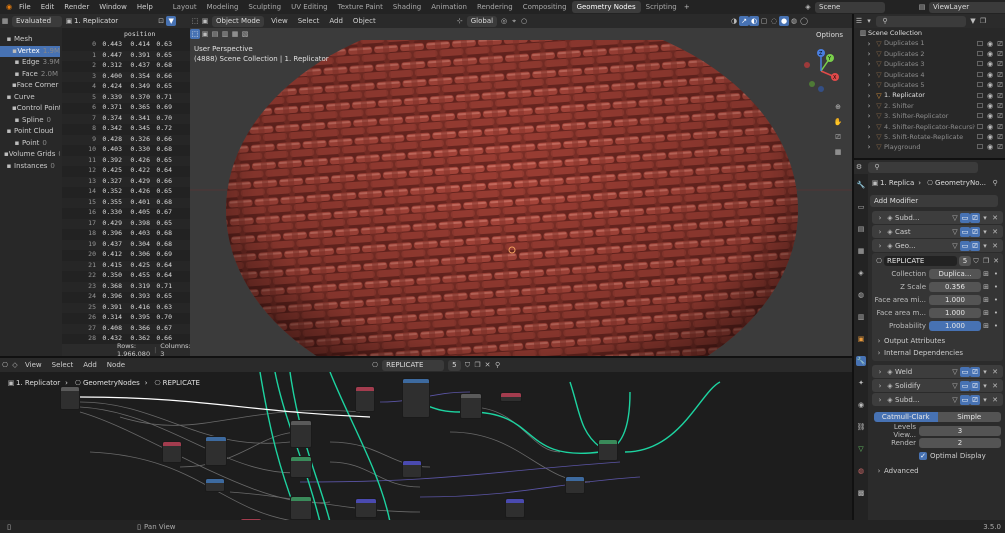 The width and height of the screenshot is (1005, 533). I want to click on orientation-dropdown: Global, so click(482, 21).